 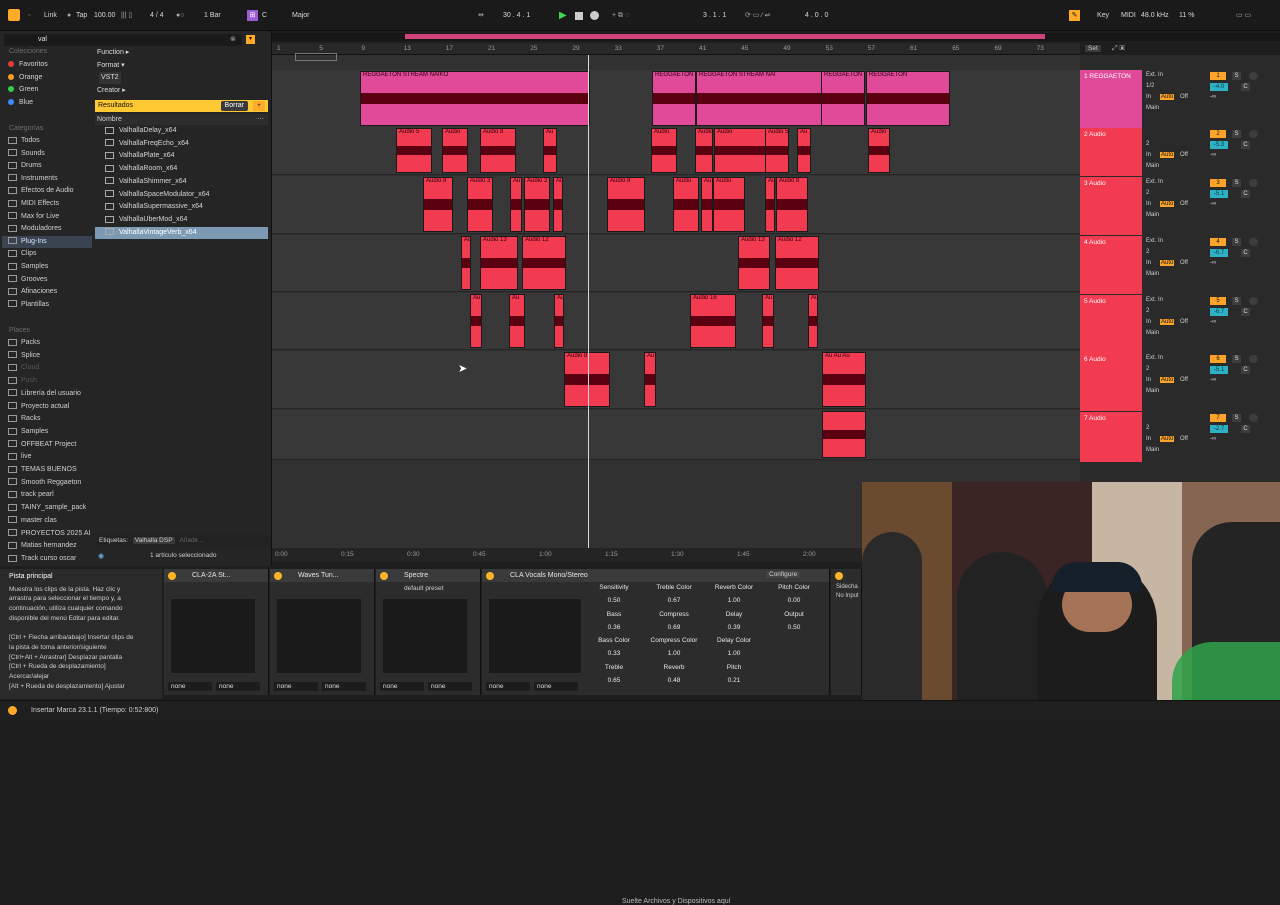 I want to click on stop-button, so click(x=579, y=16).